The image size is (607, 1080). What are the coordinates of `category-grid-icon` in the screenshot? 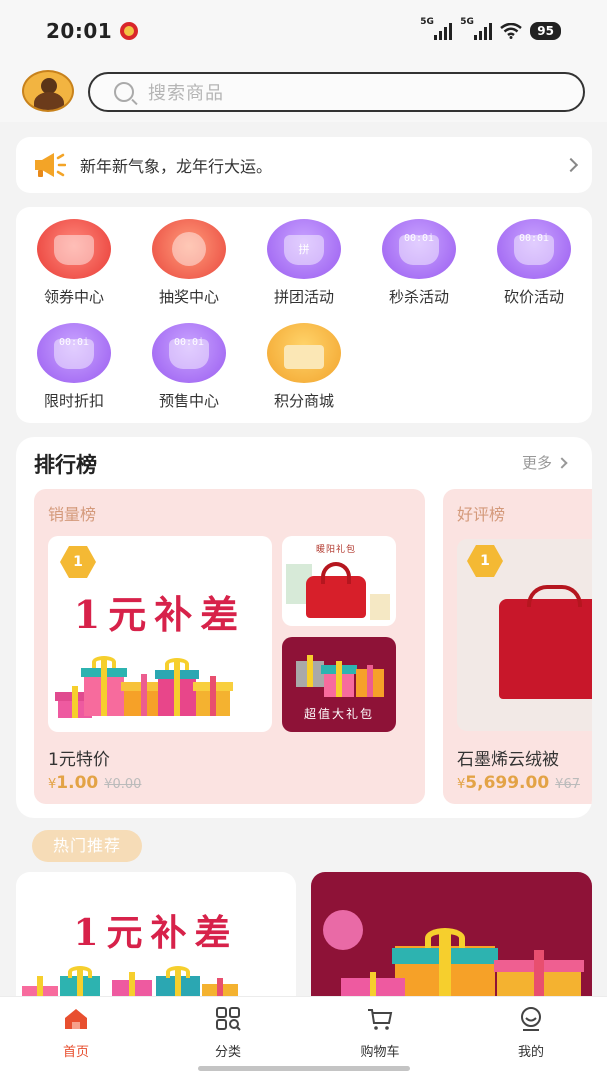 It's located at (228, 1019).